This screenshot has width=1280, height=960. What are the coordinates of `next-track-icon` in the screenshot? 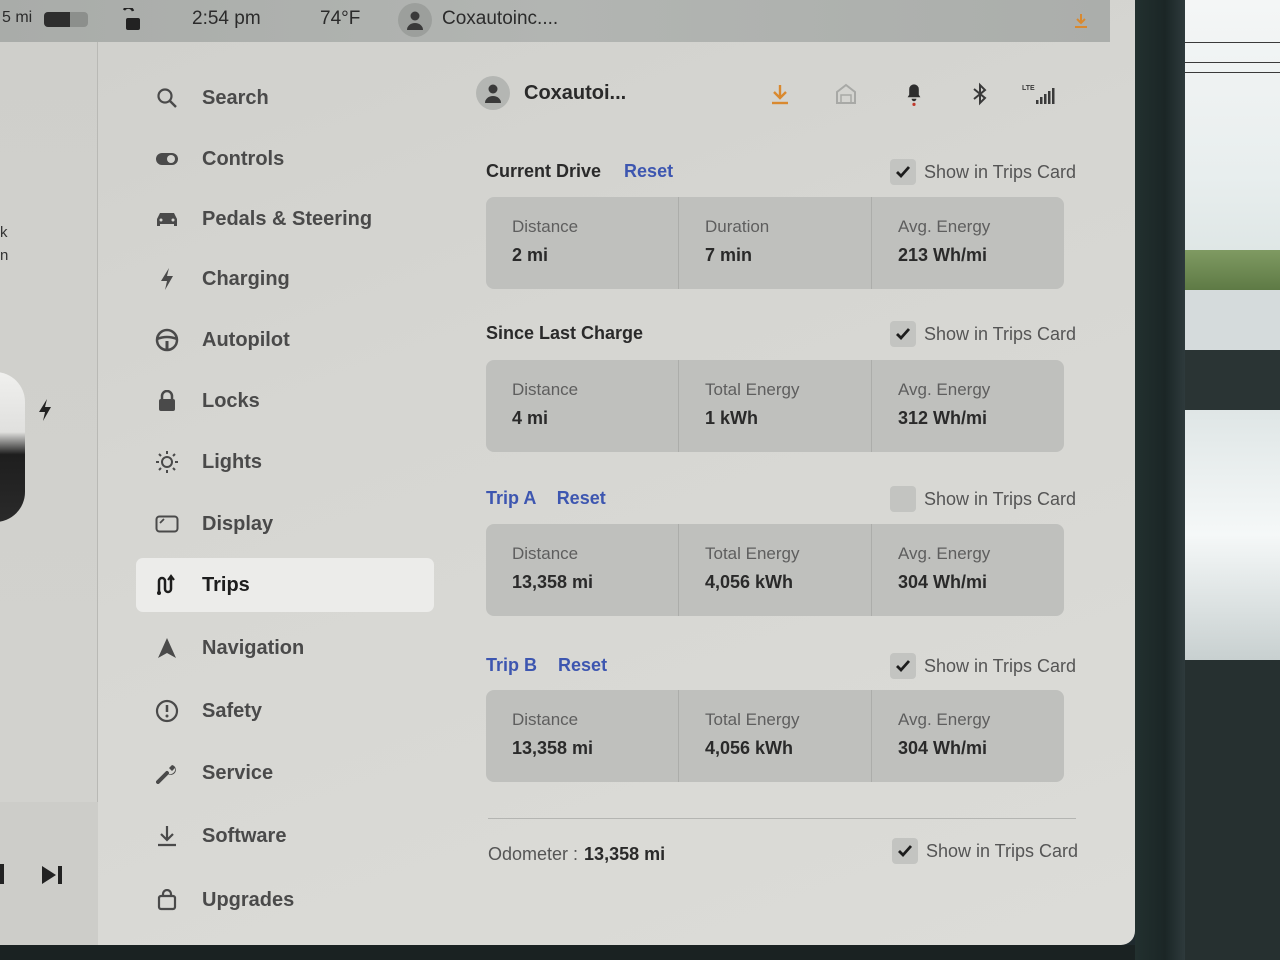 It's located at (53, 875).